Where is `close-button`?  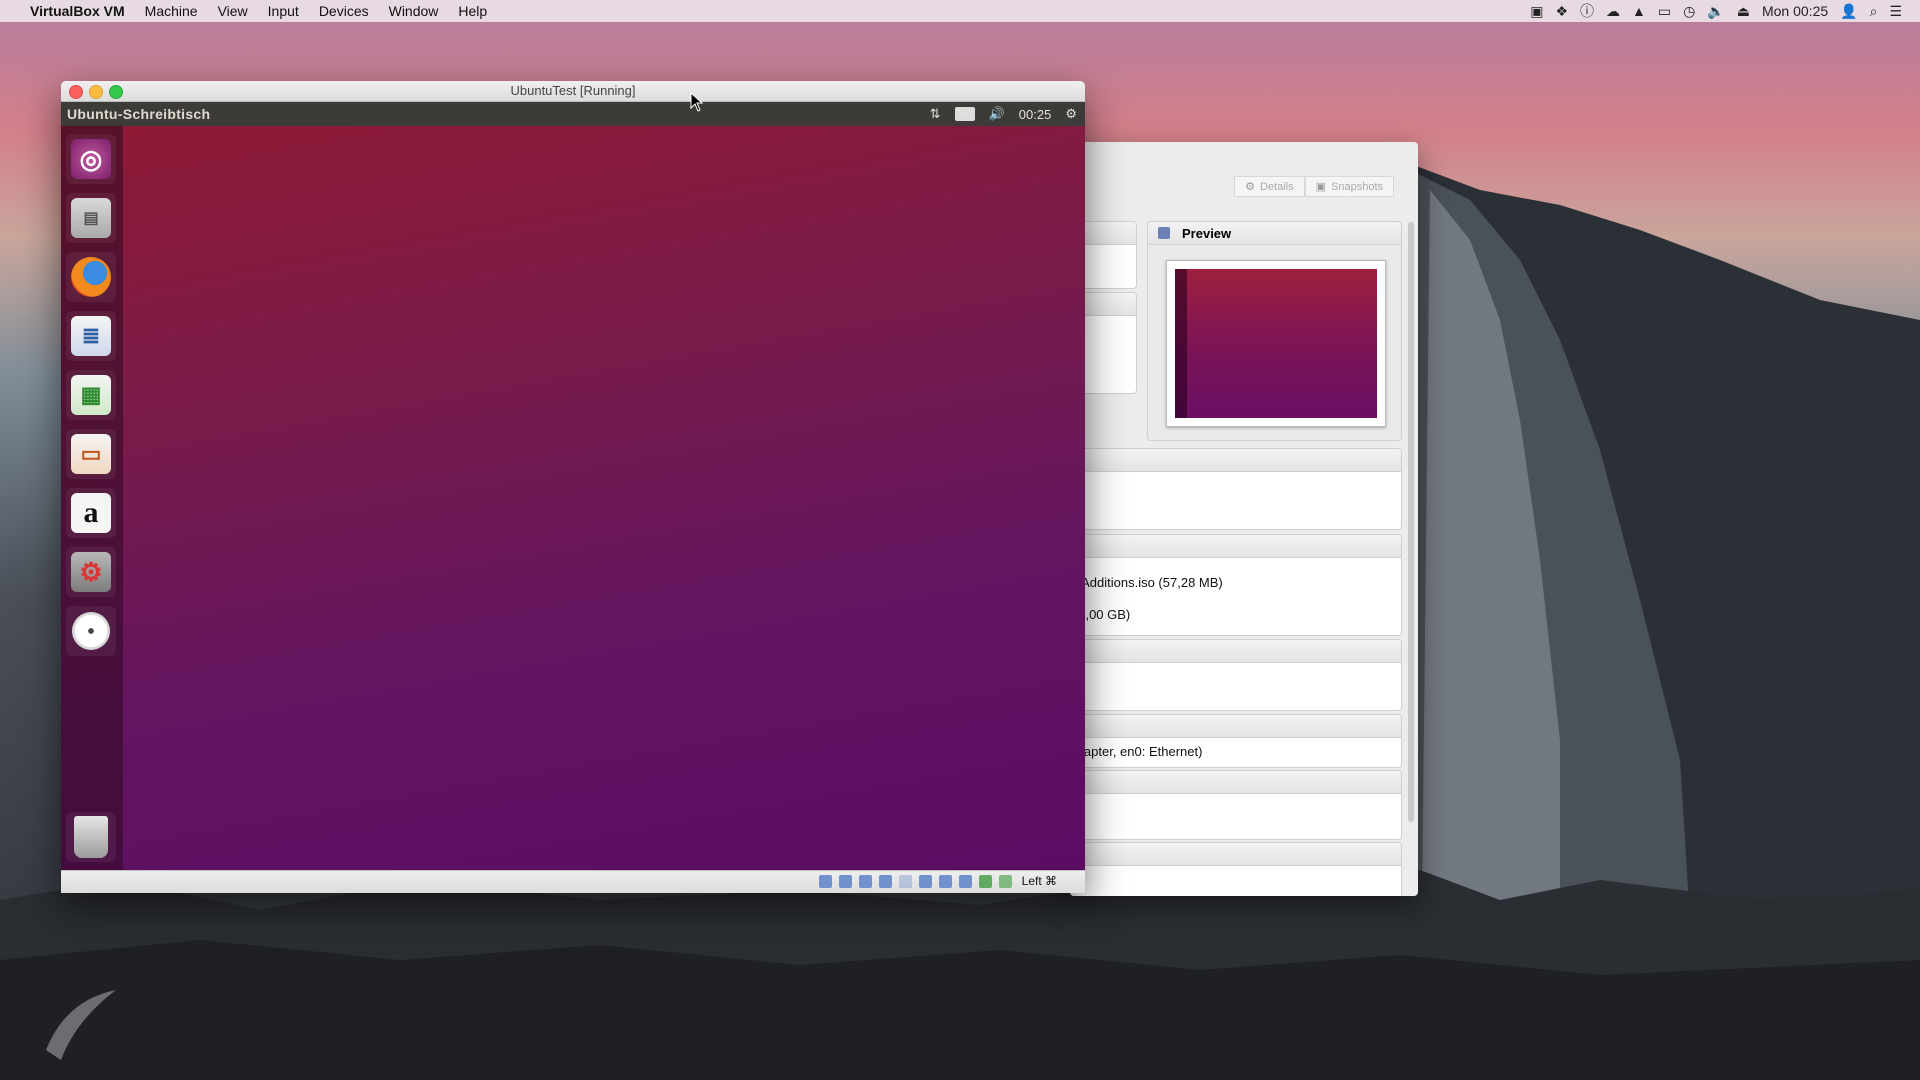
close-button is located at coordinates (76, 92).